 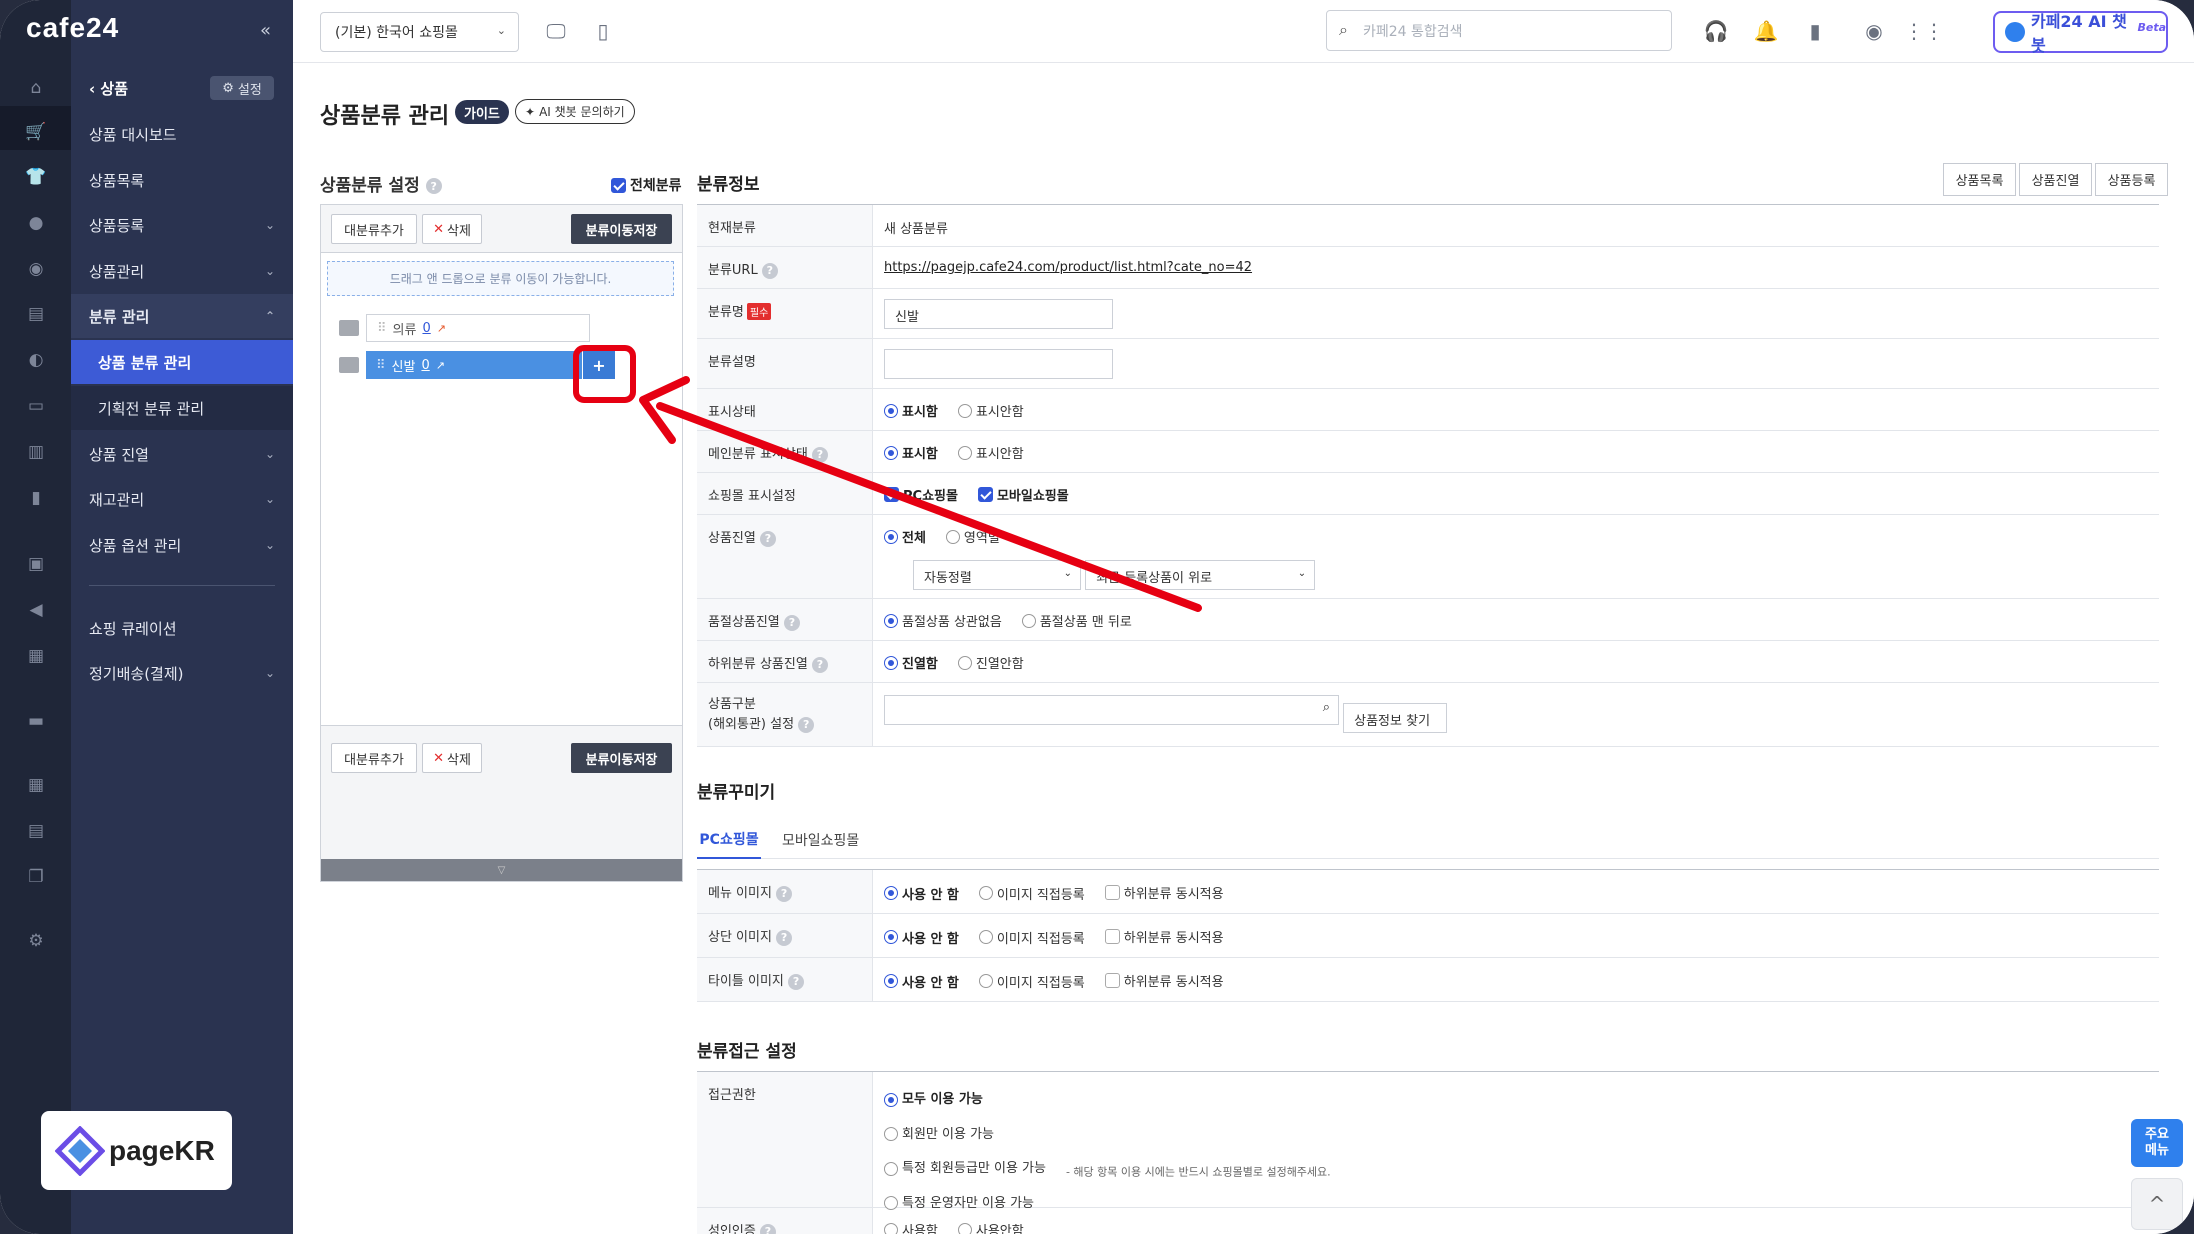 What do you see at coordinates (419, 32) in the screenshot?
I see `mall-select: (기본) 한국어 쇼핑몰 ⌄` at bounding box center [419, 32].